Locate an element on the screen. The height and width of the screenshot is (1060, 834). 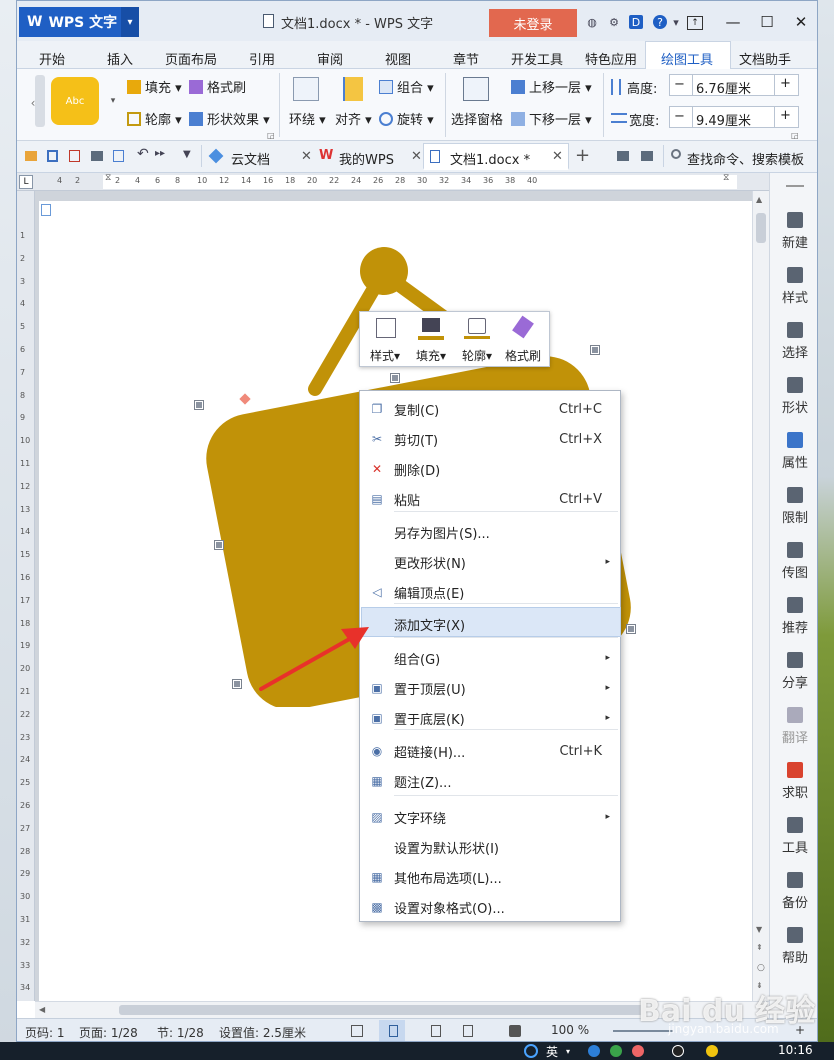
menu-section: 章节 is located at coordinates (466, 58).